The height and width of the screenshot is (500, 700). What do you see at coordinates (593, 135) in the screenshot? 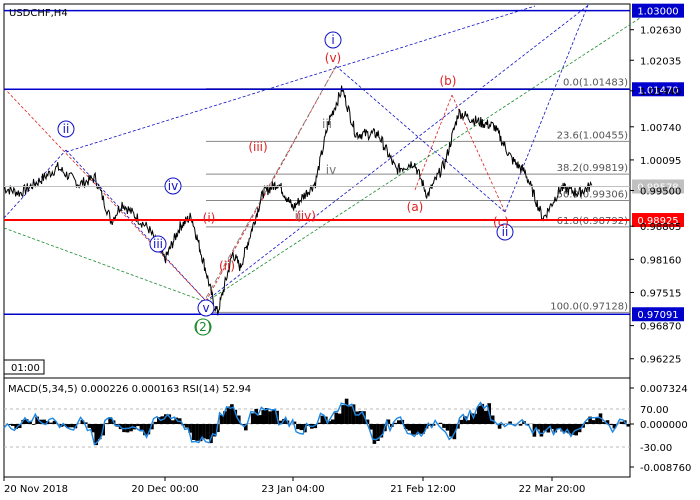
I see `fib-label: 23.6(1.00455)` at bounding box center [593, 135].